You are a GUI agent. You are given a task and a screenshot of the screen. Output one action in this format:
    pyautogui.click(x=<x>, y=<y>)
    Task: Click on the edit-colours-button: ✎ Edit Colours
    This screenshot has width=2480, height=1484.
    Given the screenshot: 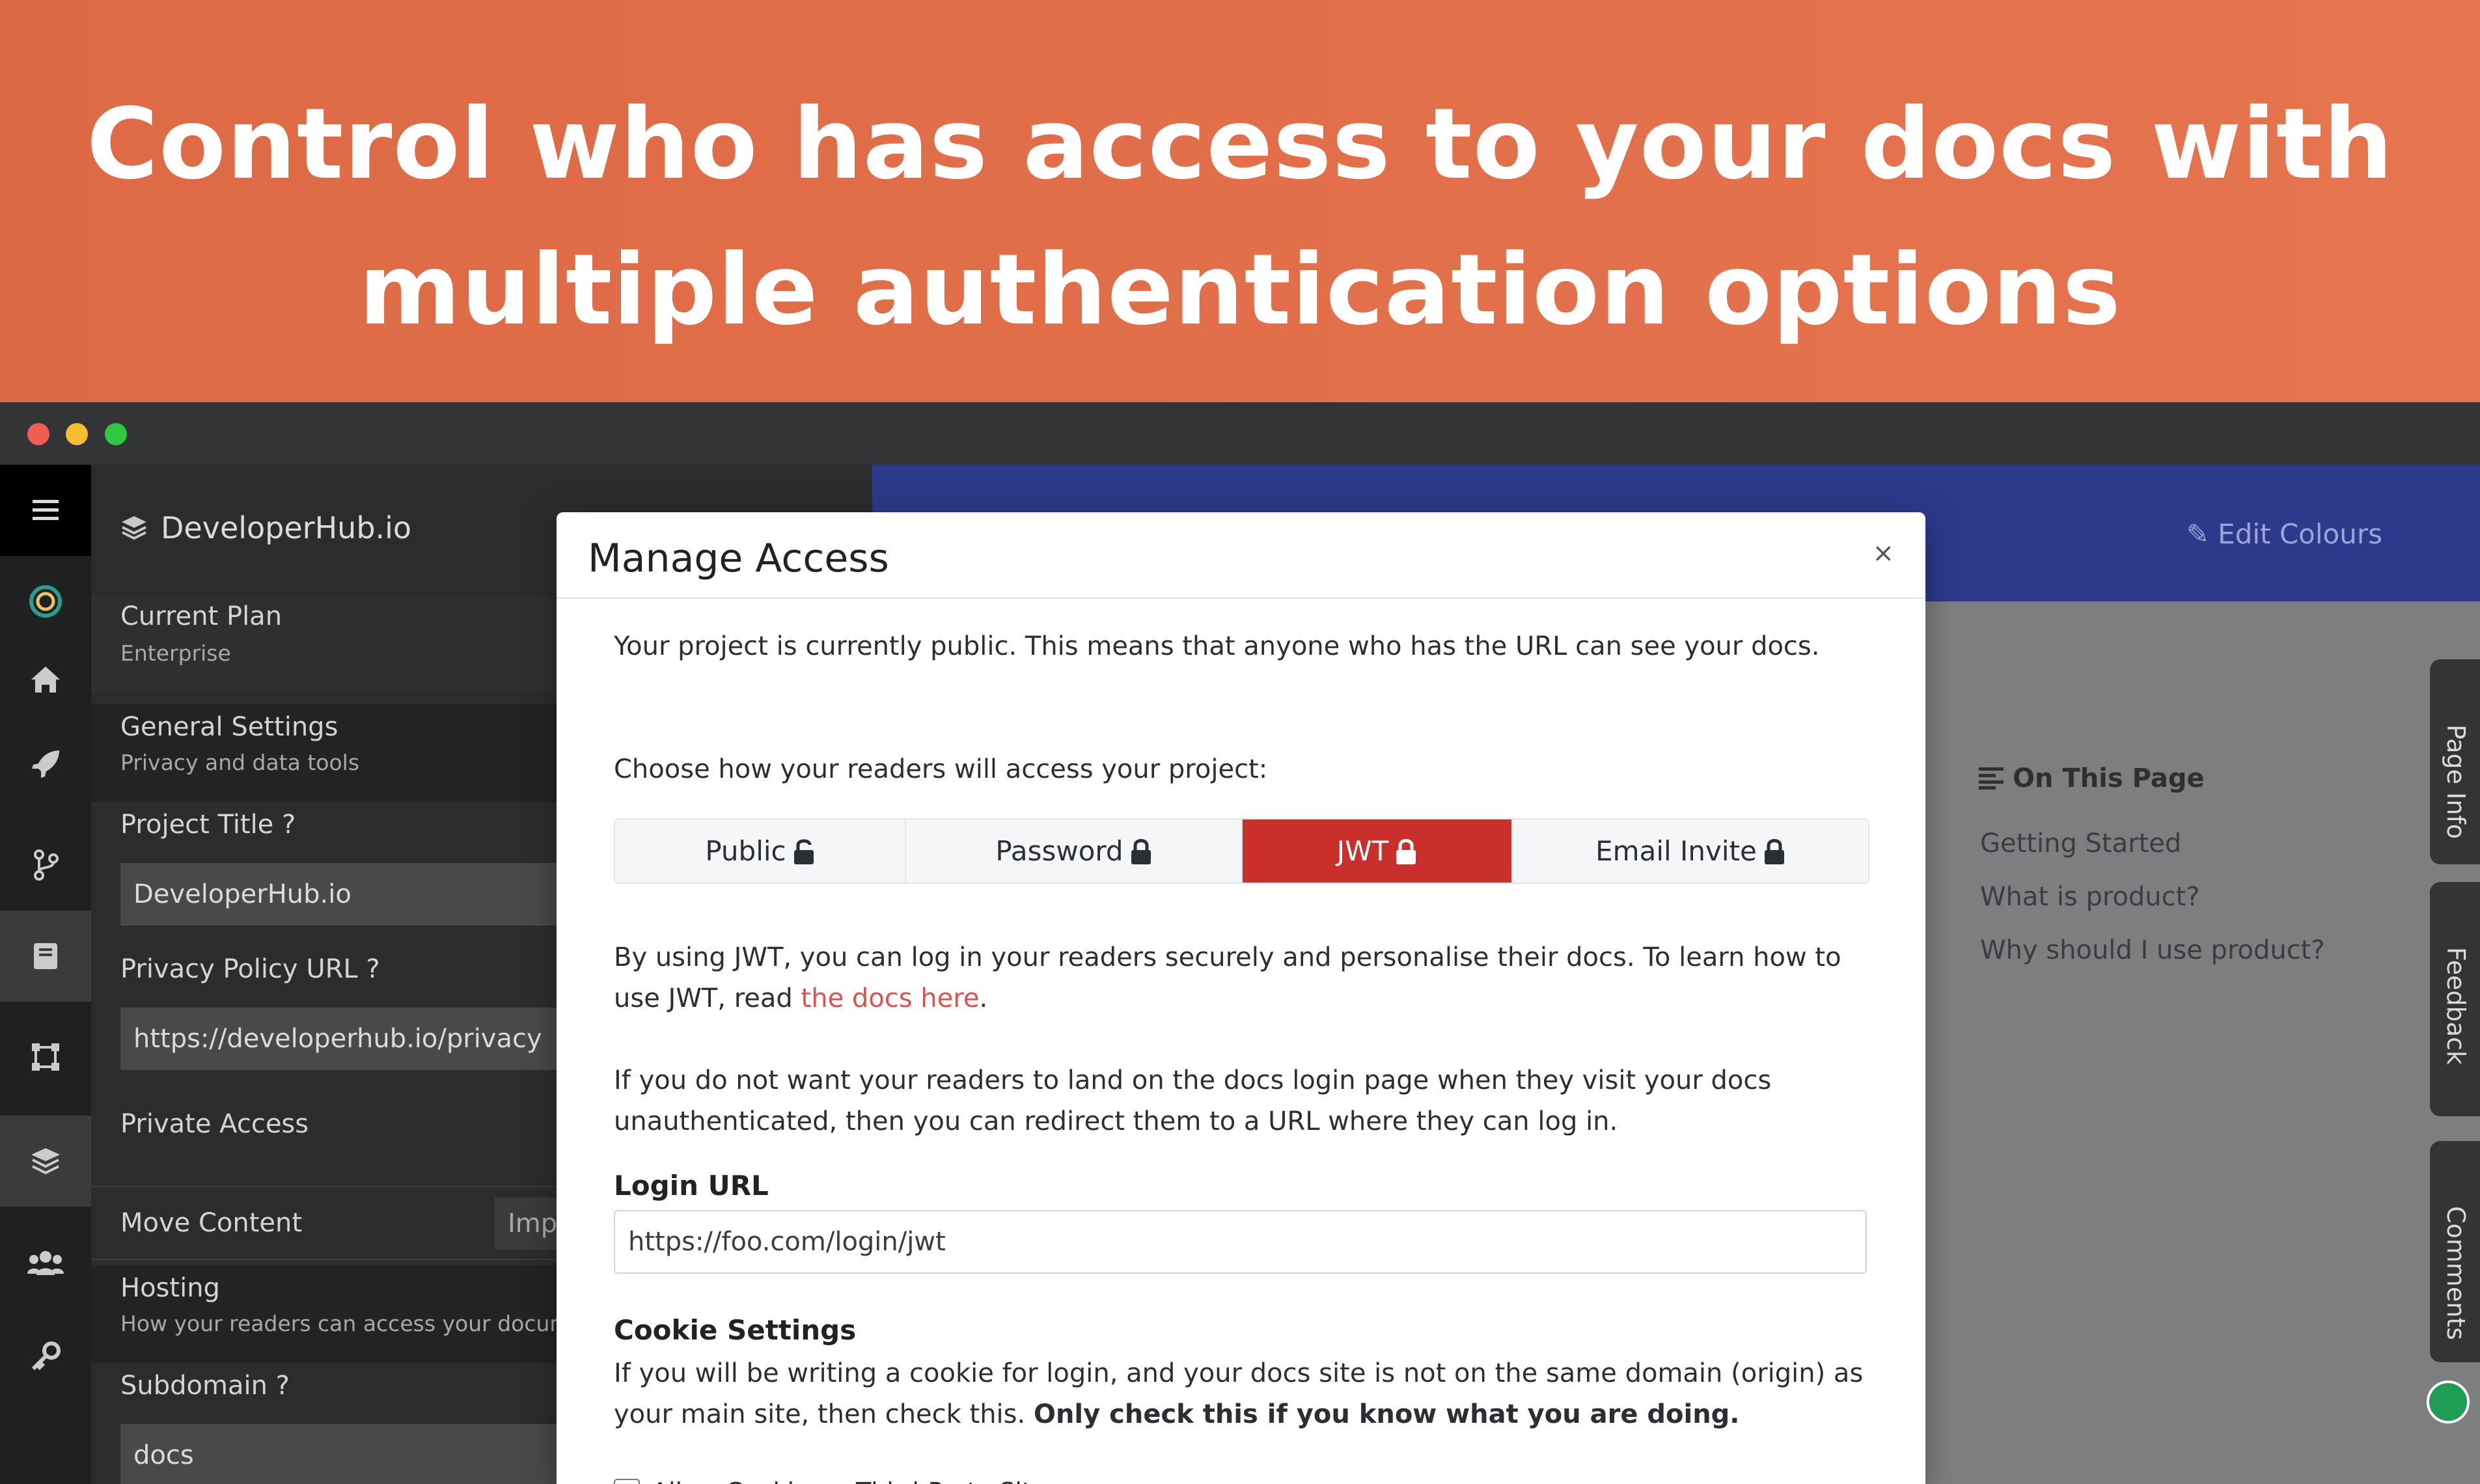 What is the action you would take?
    pyautogui.click(x=2284, y=534)
    